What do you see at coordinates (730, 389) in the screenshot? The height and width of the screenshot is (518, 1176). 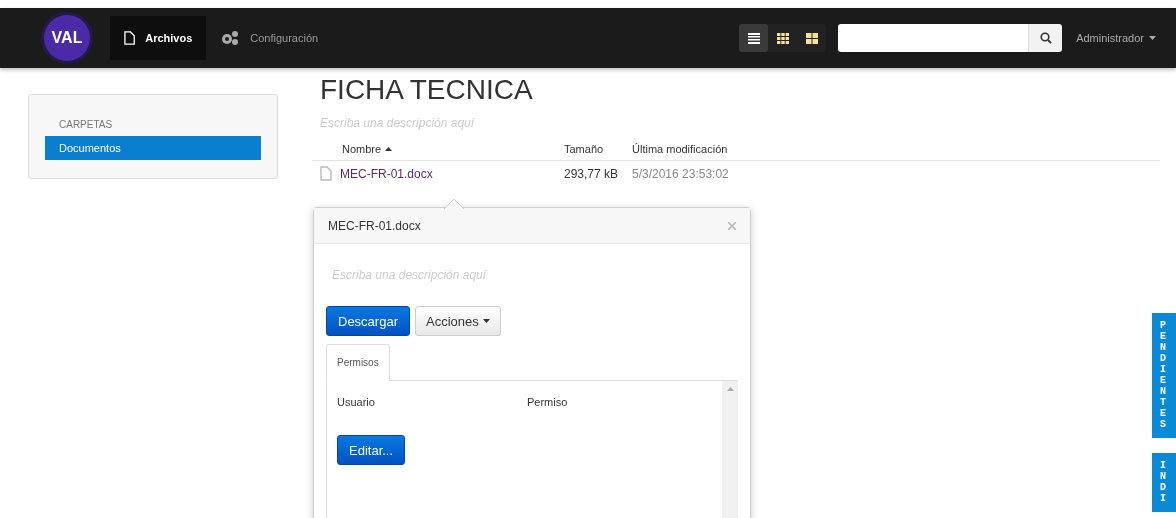 I see `scroll-up-icon` at bounding box center [730, 389].